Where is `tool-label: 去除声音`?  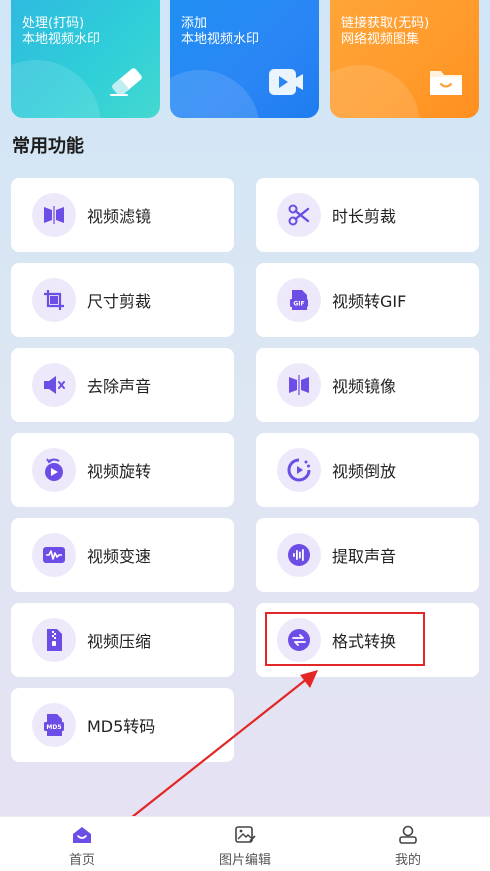
tool-label: 去除声音 is located at coordinates (119, 386).